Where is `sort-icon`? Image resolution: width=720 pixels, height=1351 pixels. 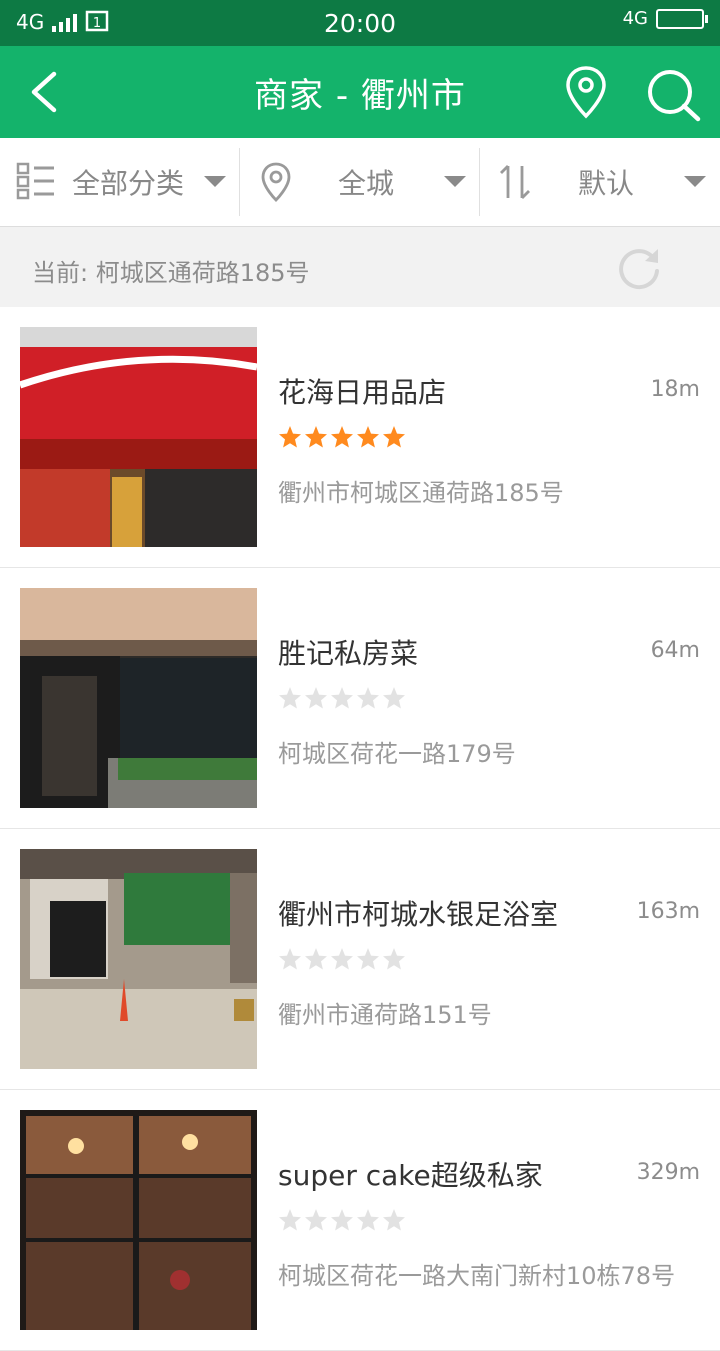 sort-icon is located at coordinates (515, 182).